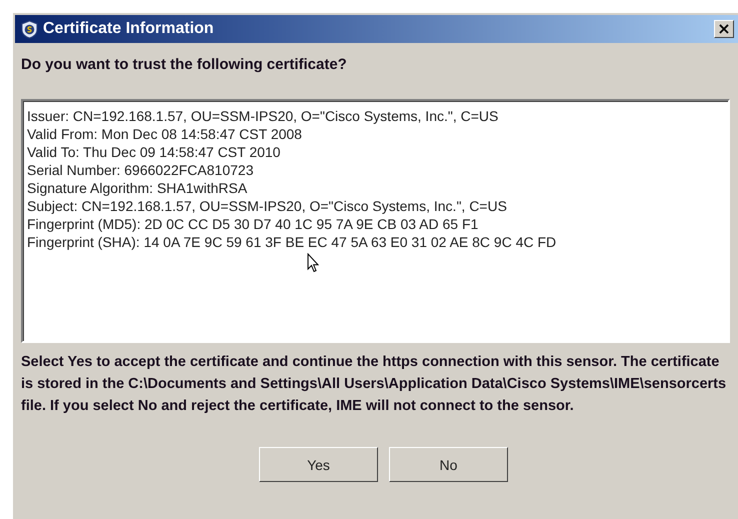  Describe the element at coordinates (29, 29) in the screenshot. I see `shield-icon` at that location.